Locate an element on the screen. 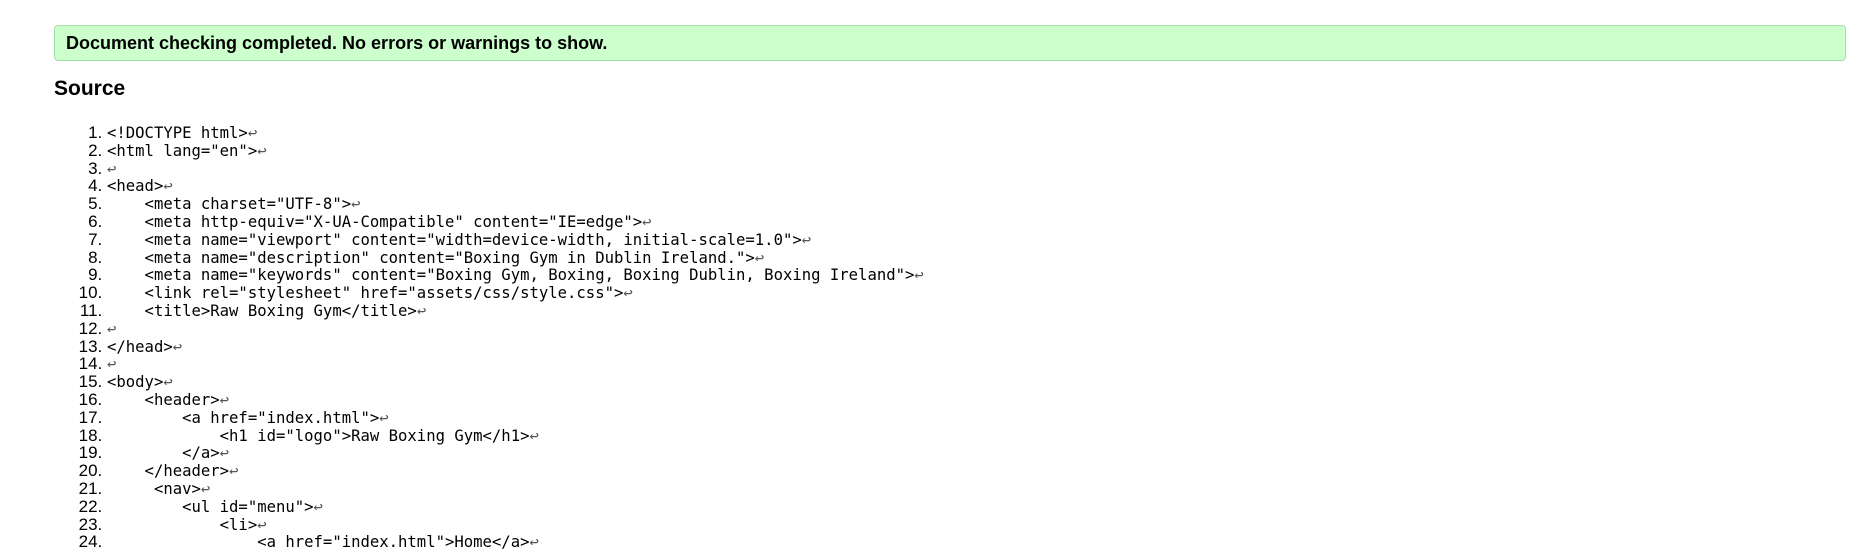 The image size is (1873, 552). source-line: <a href="index.html">Home</a>↩ is located at coordinates (957, 542).